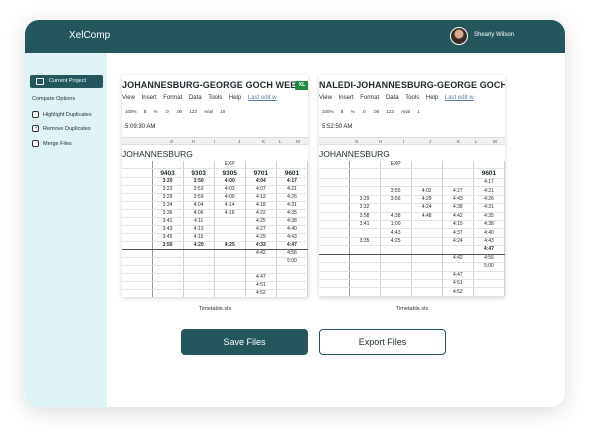 This screenshot has height=435, width=590. I want to click on train-number: 9305, so click(230, 173).